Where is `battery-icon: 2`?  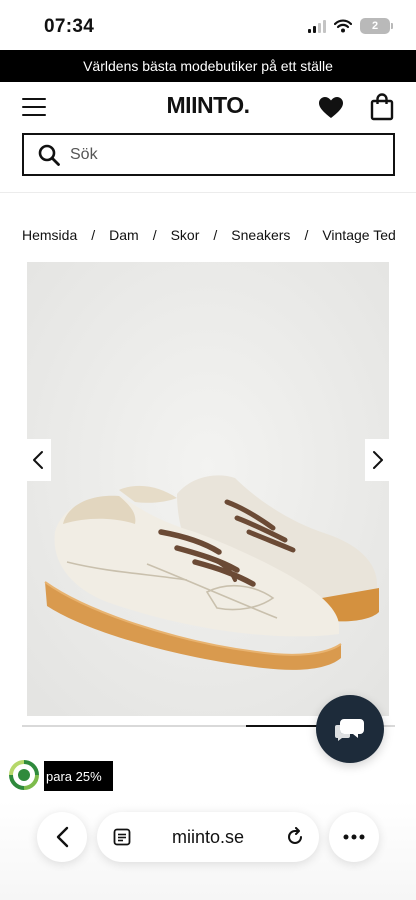 battery-icon: 2 is located at coordinates (376, 26).